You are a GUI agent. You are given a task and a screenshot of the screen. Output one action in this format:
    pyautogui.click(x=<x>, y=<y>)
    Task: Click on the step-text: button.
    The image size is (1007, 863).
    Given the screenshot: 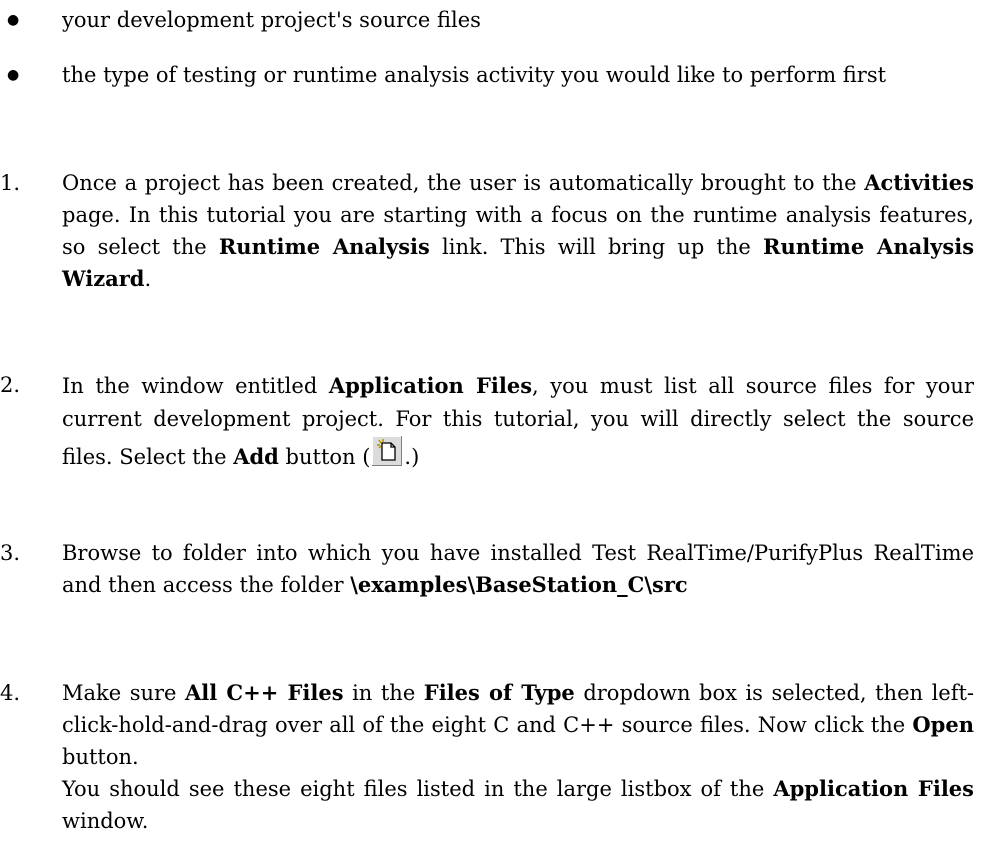 What is the action you would take?
    pyautogui.click(x=100, y=757)
    